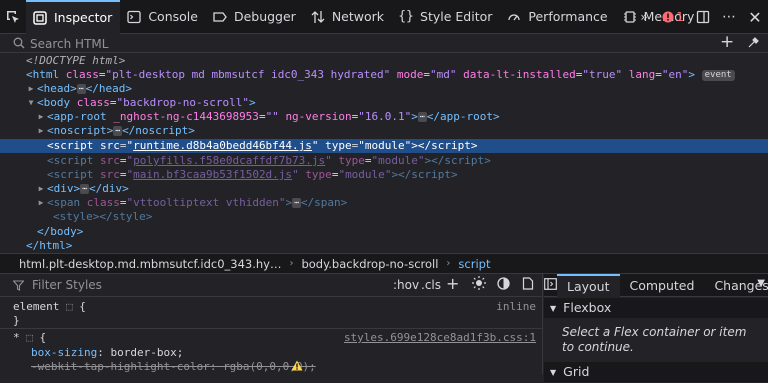 The width and height of the screenshot is (768, 383). I want to click on error-indicator: 1, so click(673, 17).